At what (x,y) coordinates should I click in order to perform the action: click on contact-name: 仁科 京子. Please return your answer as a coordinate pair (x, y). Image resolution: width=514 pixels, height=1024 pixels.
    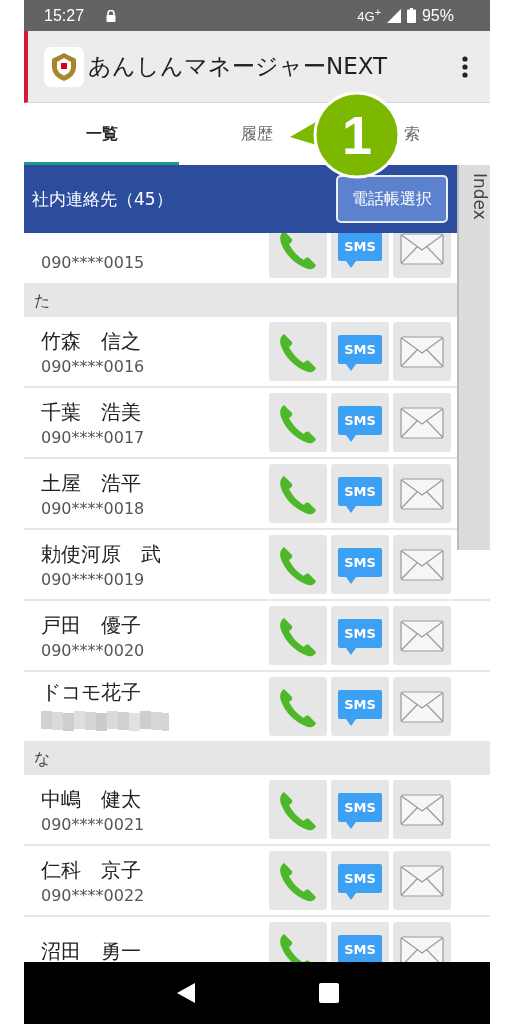
    Looking at the image, I should click on (91, 870).